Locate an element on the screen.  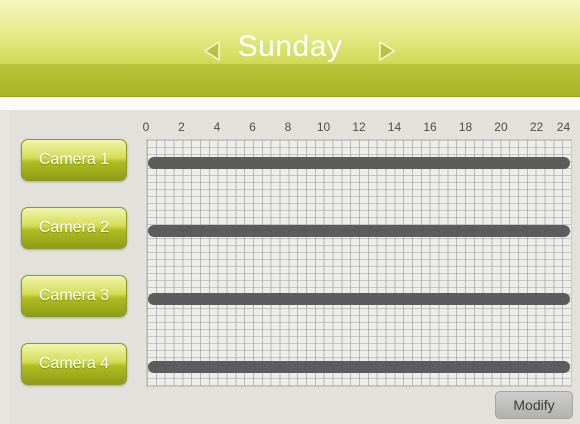
hour-label: 24 is located at coordinates (563, 127).